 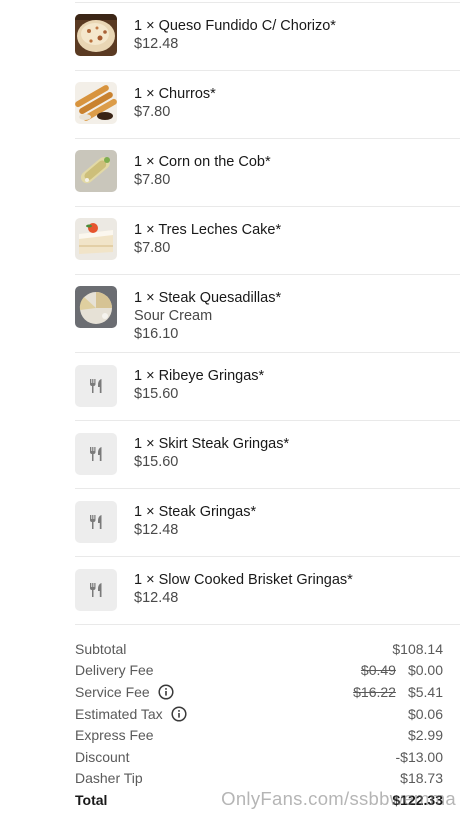 What do you see at coordinates (102, 756) in the screenshot?
I see `discount-label: Discount` at bounding box center [102, 756].